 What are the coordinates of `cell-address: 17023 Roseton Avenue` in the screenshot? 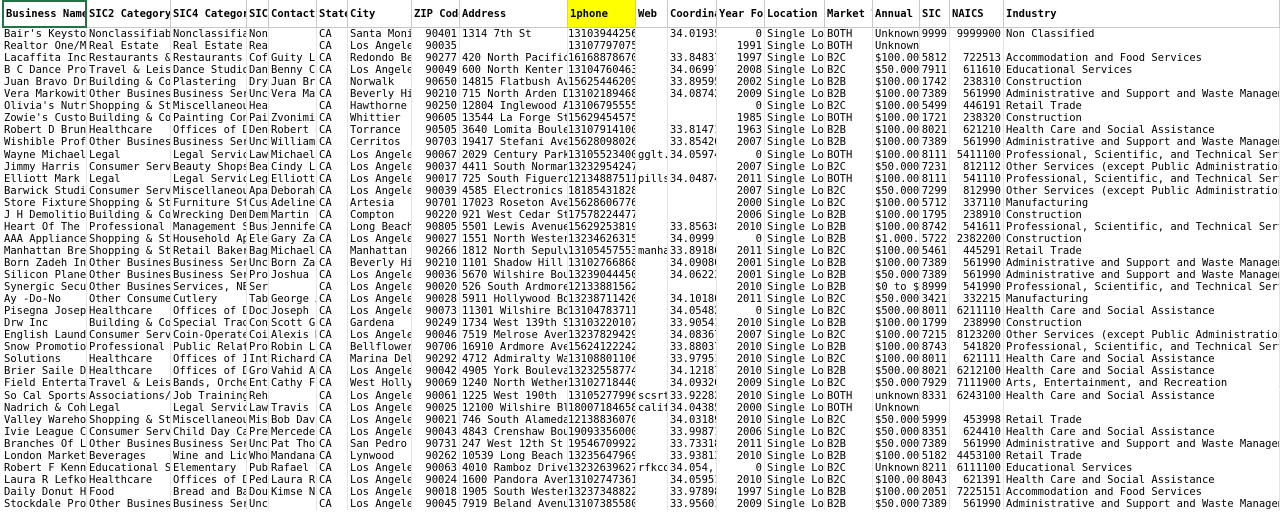 It's located at (514, 202).